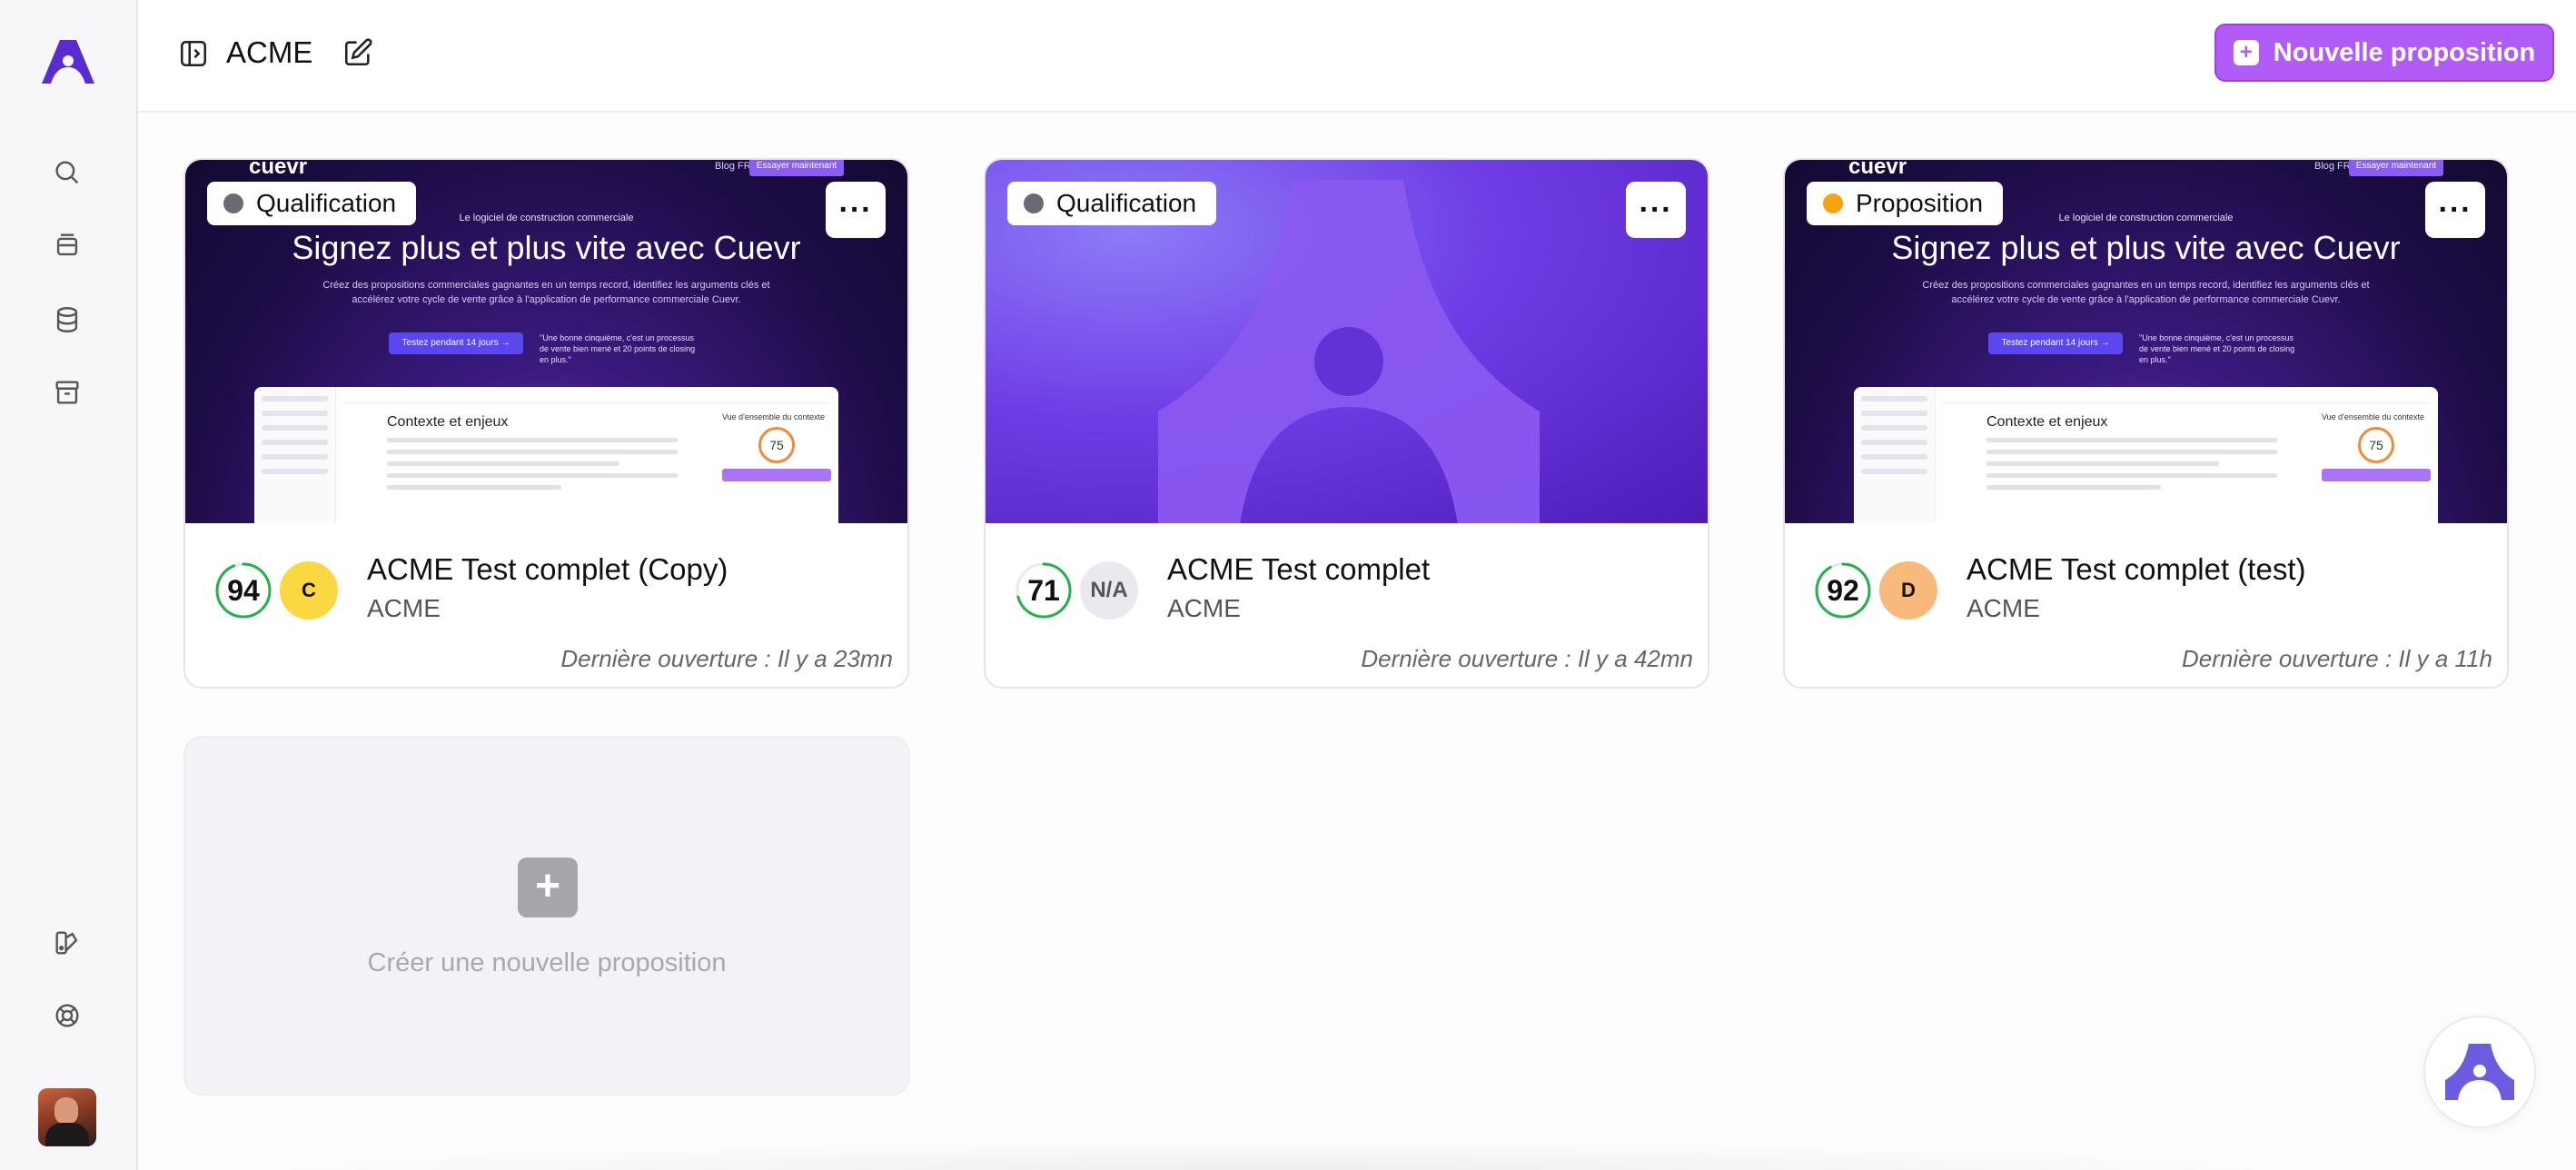 Image resolution: width=2576 pixels, height=1170 pixels. What do you see at coordinates (1357, 57) in the screenshot?
I see `top-header: ACME + Nouvelle proposition` at bounding box center [1357, 57].